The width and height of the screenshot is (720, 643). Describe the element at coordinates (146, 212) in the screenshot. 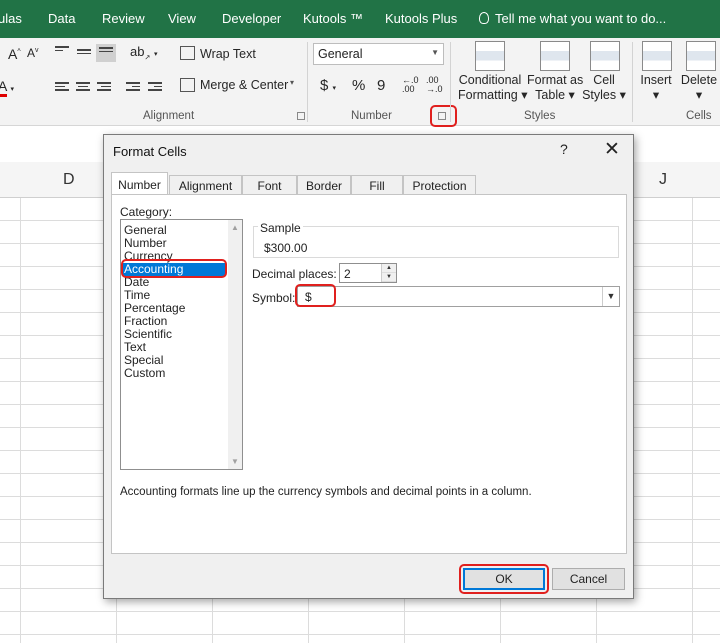

I see `category-label: Category:` at that location.